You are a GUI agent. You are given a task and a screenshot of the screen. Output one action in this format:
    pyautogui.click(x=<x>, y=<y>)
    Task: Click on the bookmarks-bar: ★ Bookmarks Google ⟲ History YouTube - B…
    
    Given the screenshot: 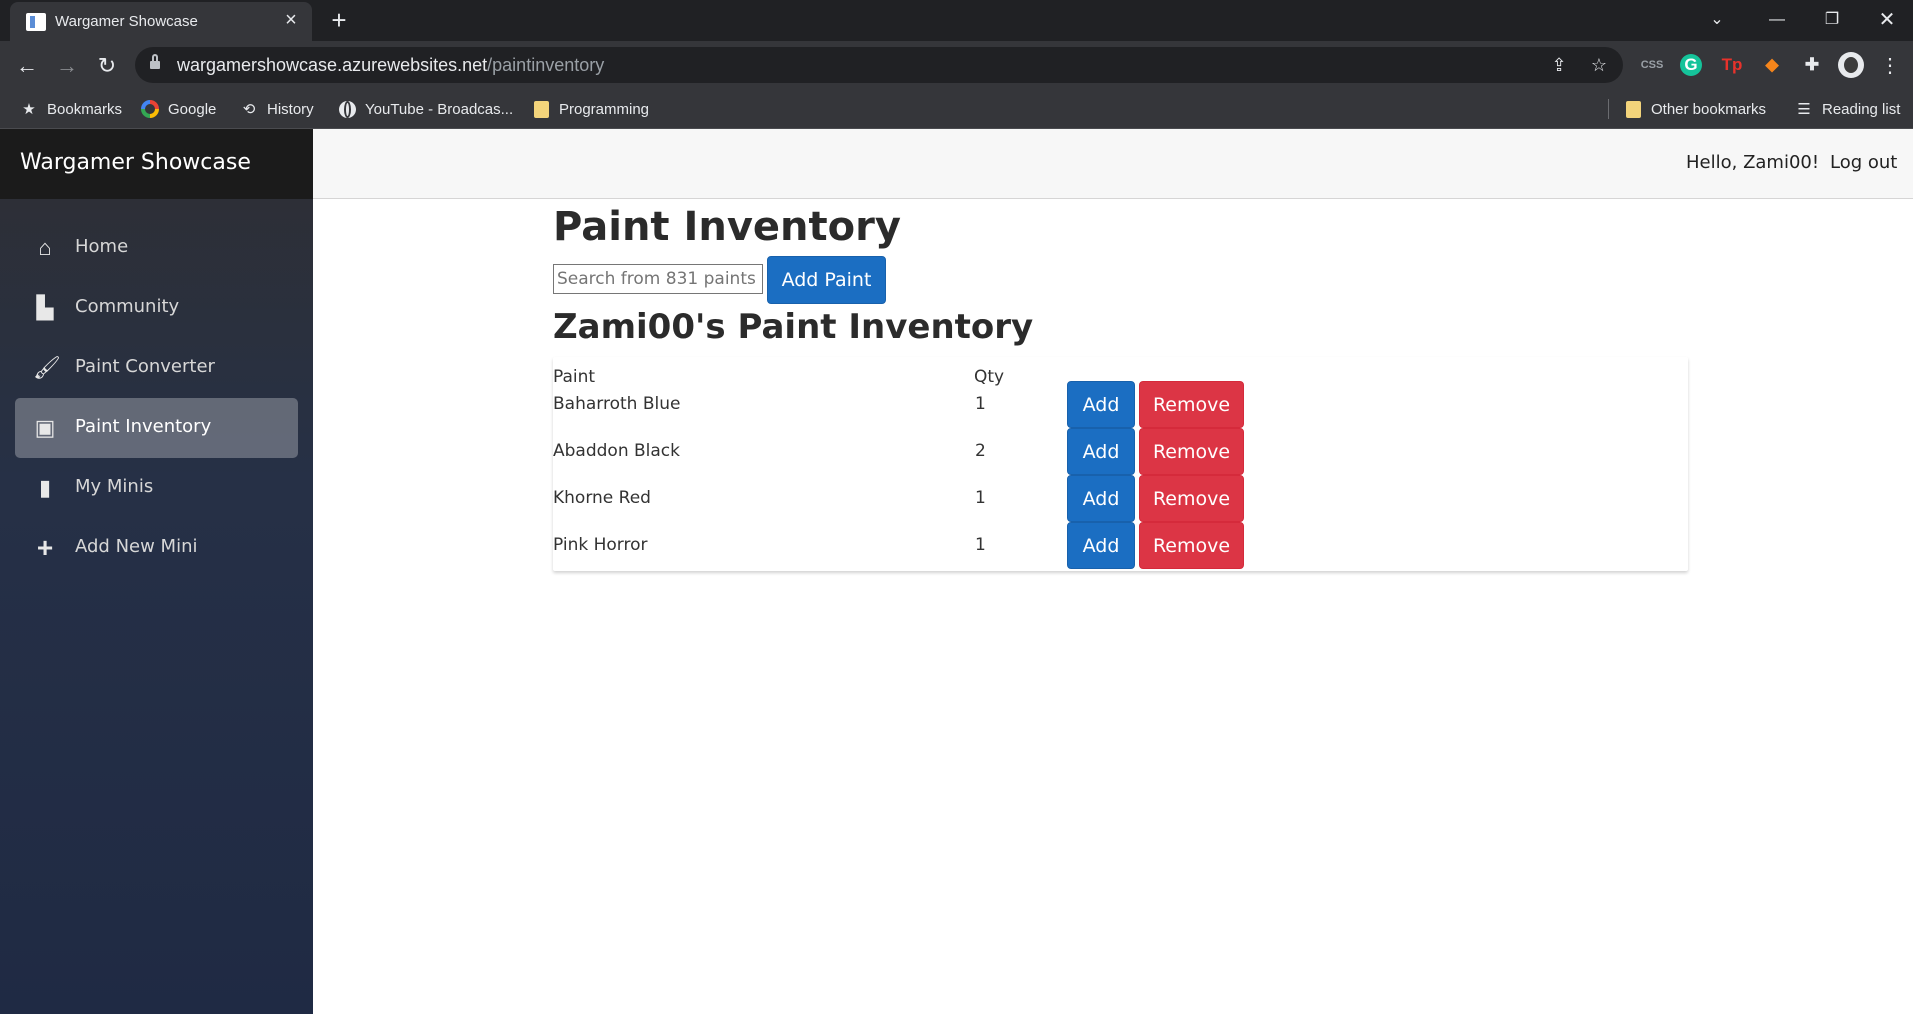 What is the action you would take?
    pyautogui.click(x=956, y=109)
    